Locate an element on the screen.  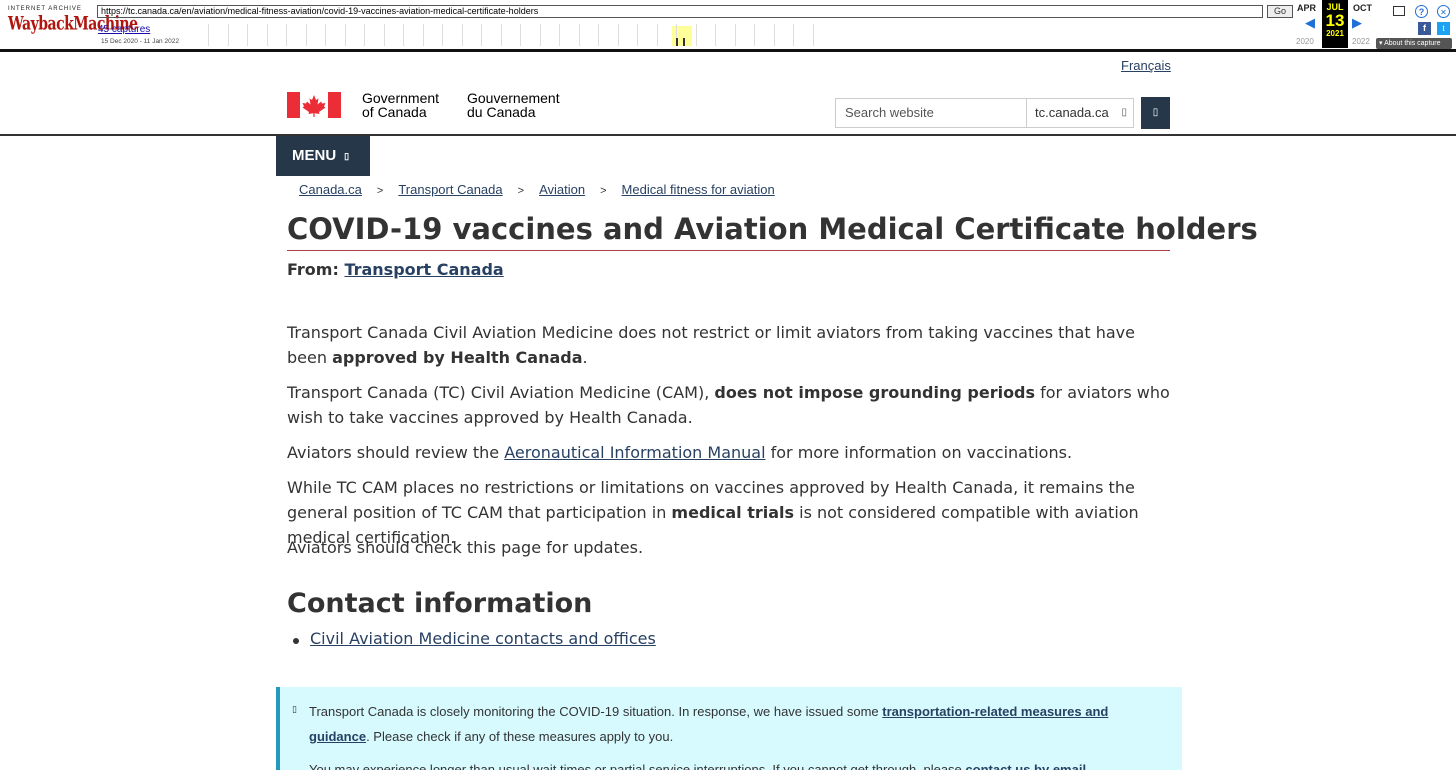
wayback-current-date: JUL 13 2021 is located at coordinates (1335, 24).